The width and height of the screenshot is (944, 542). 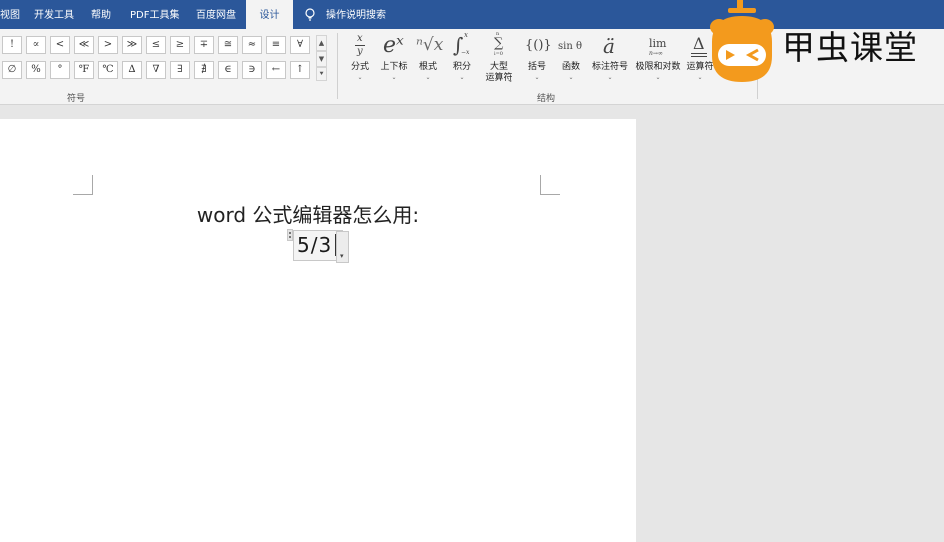 What do you see at coordinates (742, 41) in the screenshot?
I see `beetle-mascot-logo` at bounding box center [742, 41].